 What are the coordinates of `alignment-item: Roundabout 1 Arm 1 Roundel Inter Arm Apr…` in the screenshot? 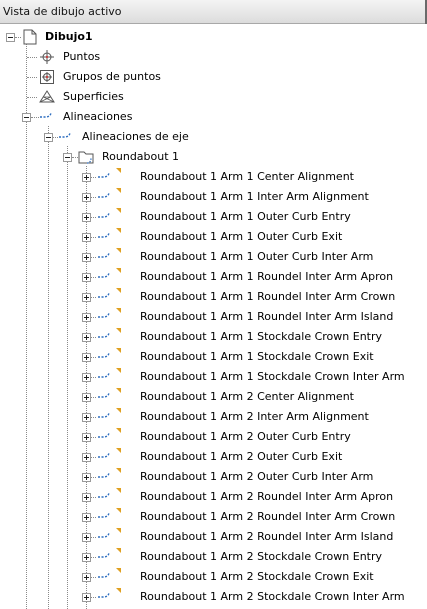 It's located at (213, 277).